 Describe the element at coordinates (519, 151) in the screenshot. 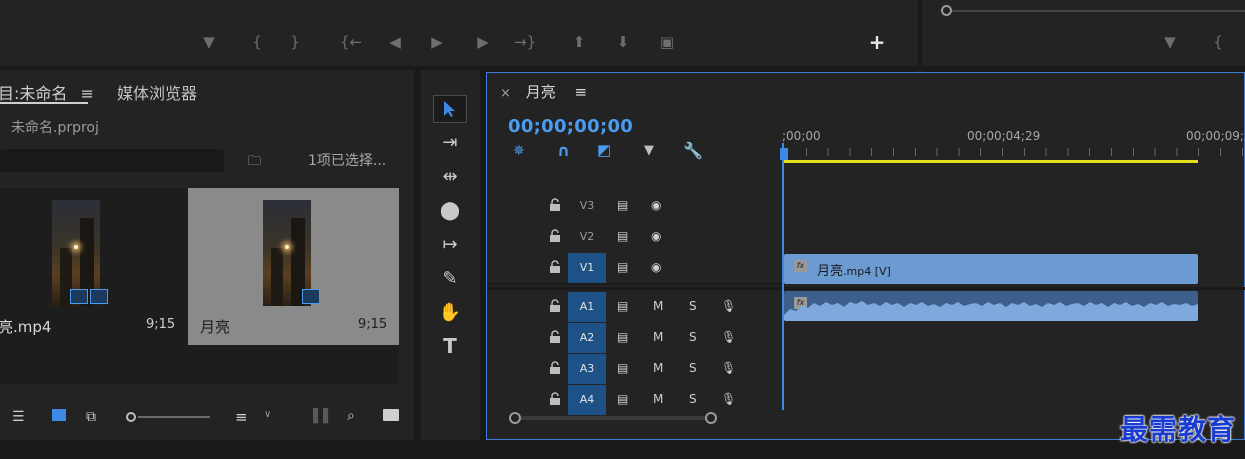

I see `insert-sequence-as-nest-icon: ✵` at that location.